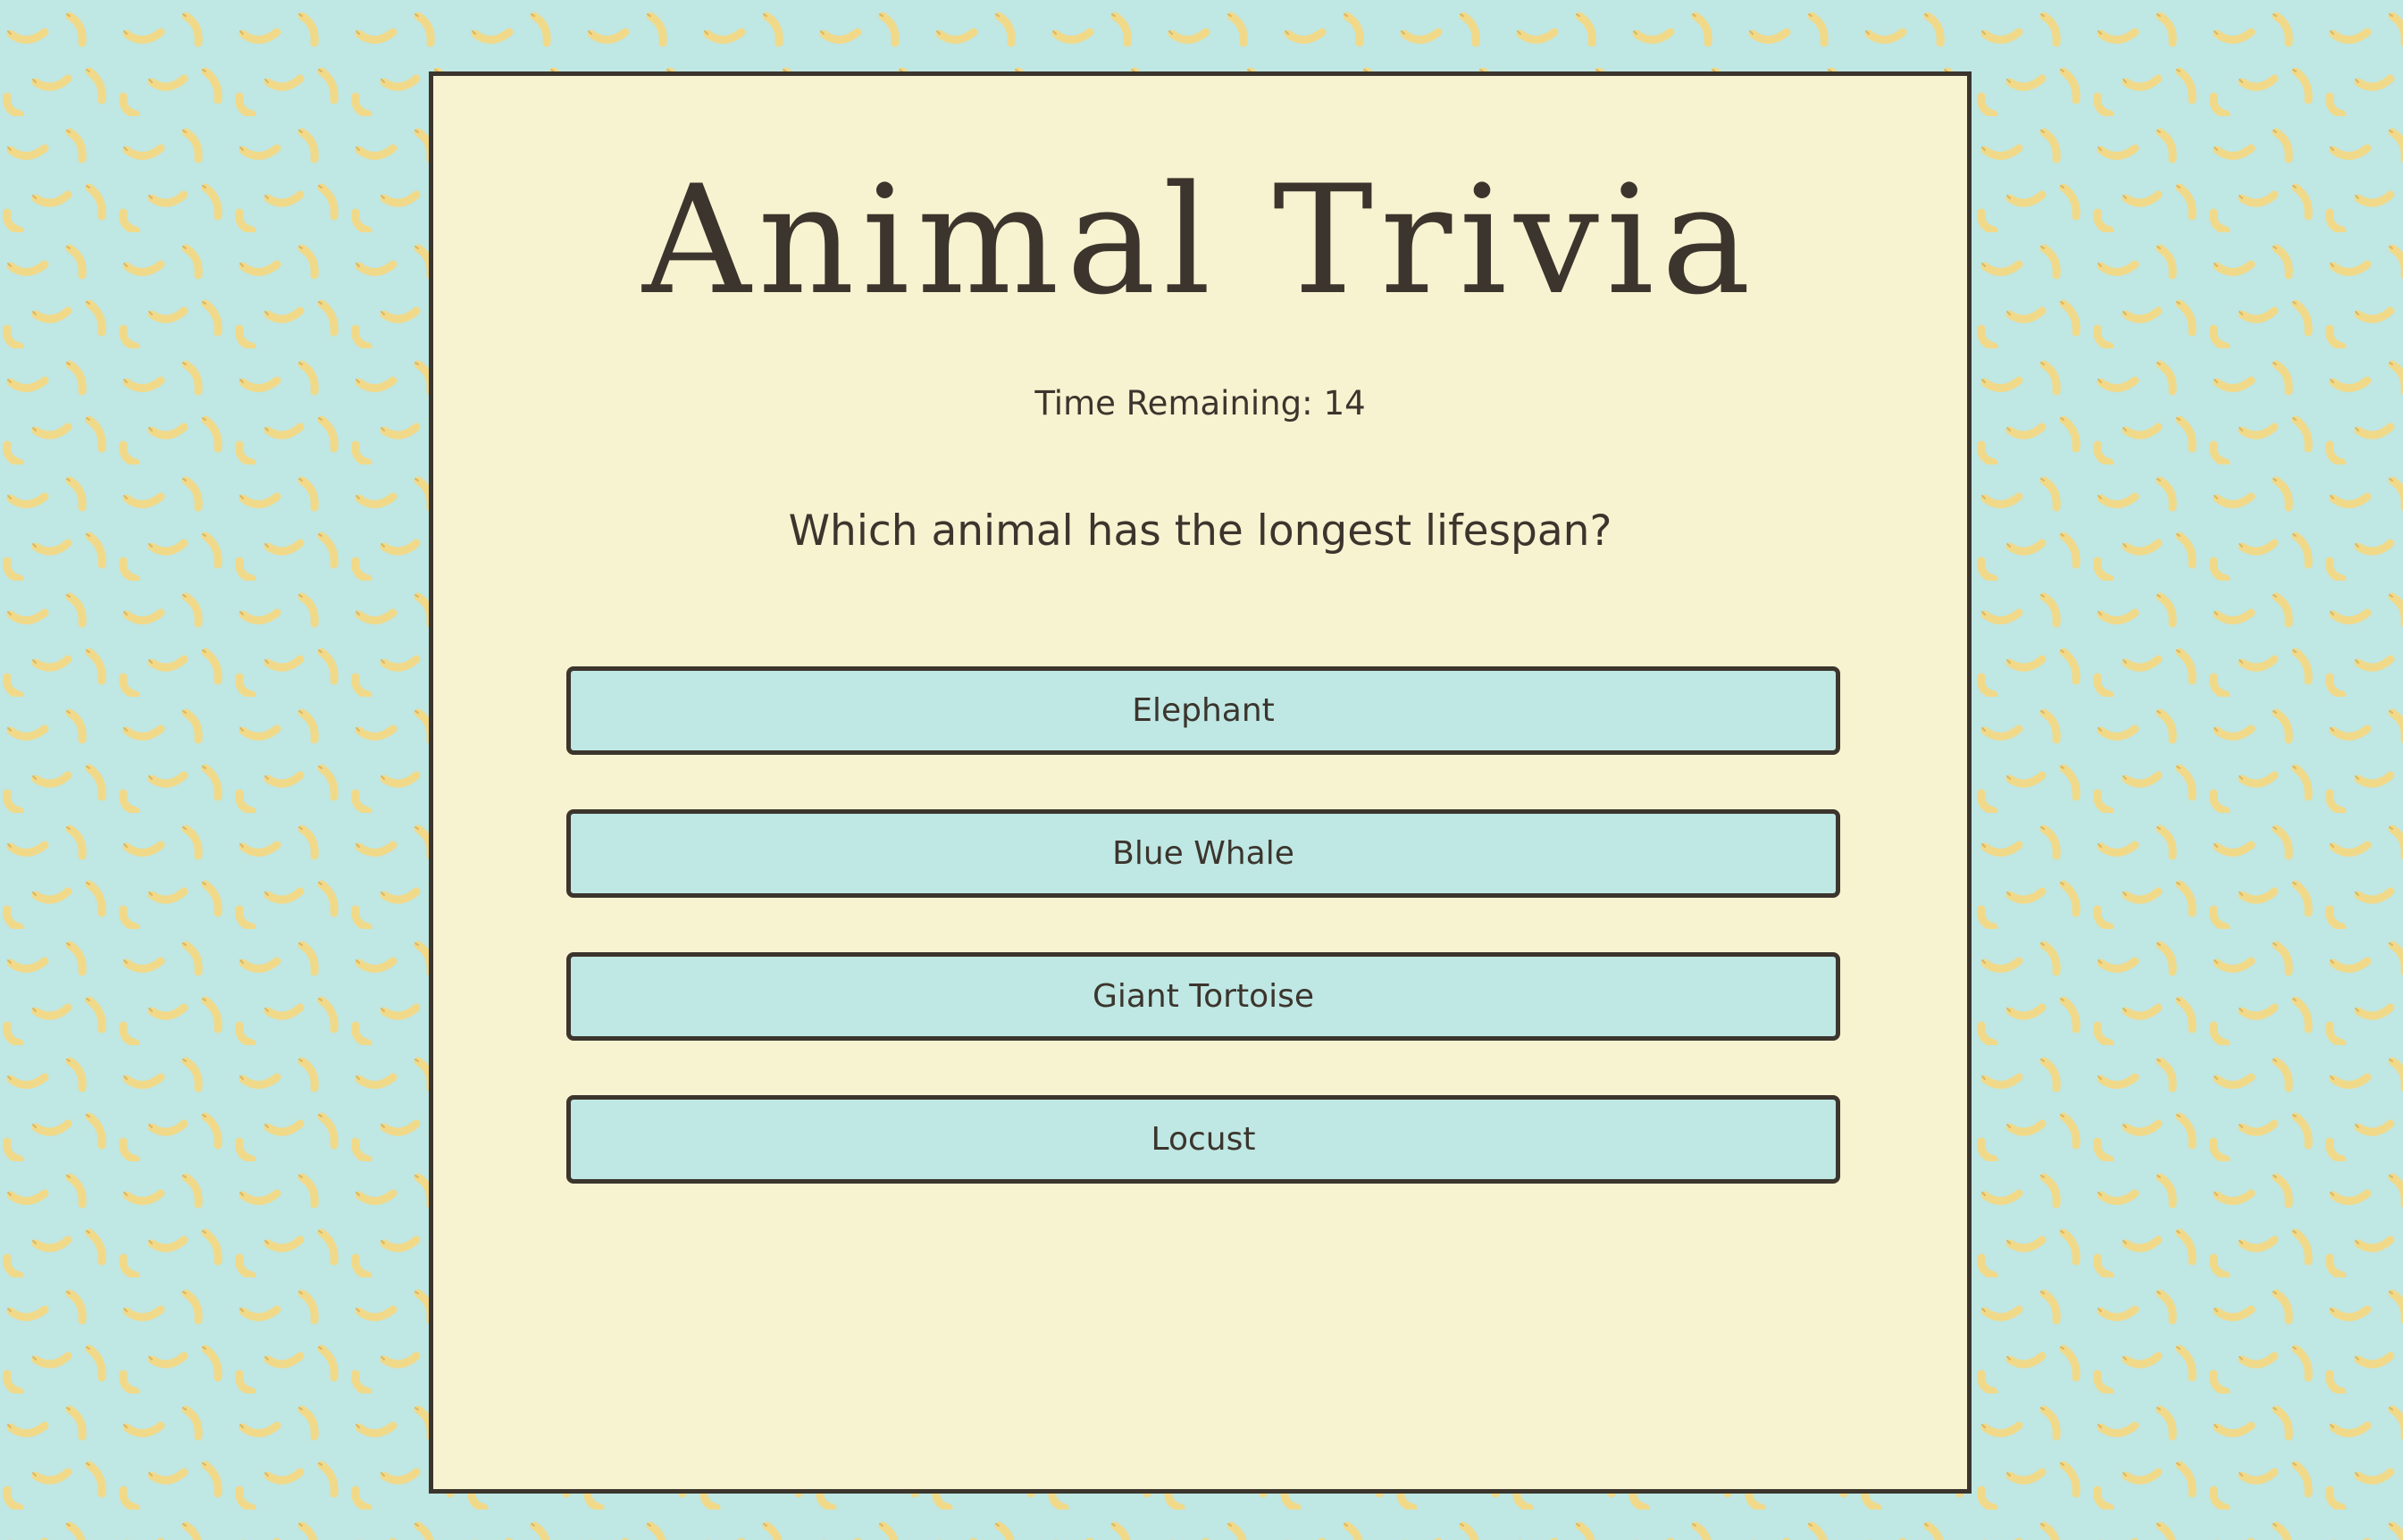  Describe the element at coordinates (1344, 404) in the screenshot. I see `timer-value: 14` at that location.